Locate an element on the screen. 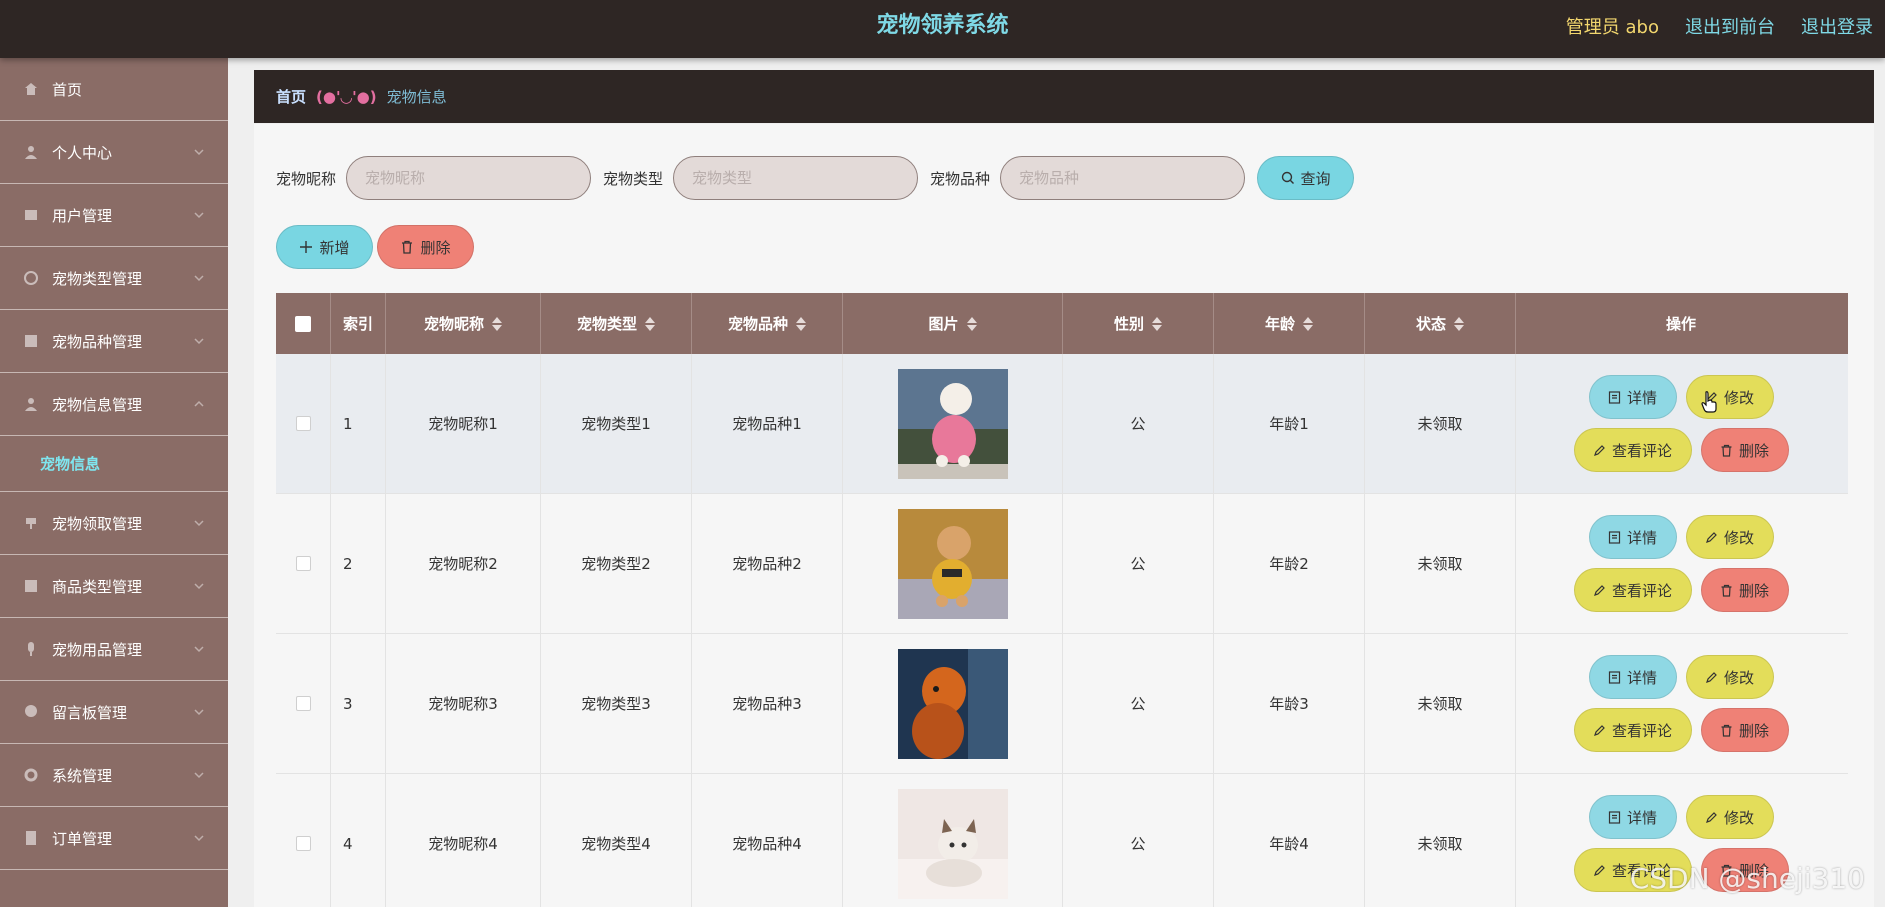 The width and height of the screenshot is (1885, 907). cell-picture is located at coordinates (953, 840).